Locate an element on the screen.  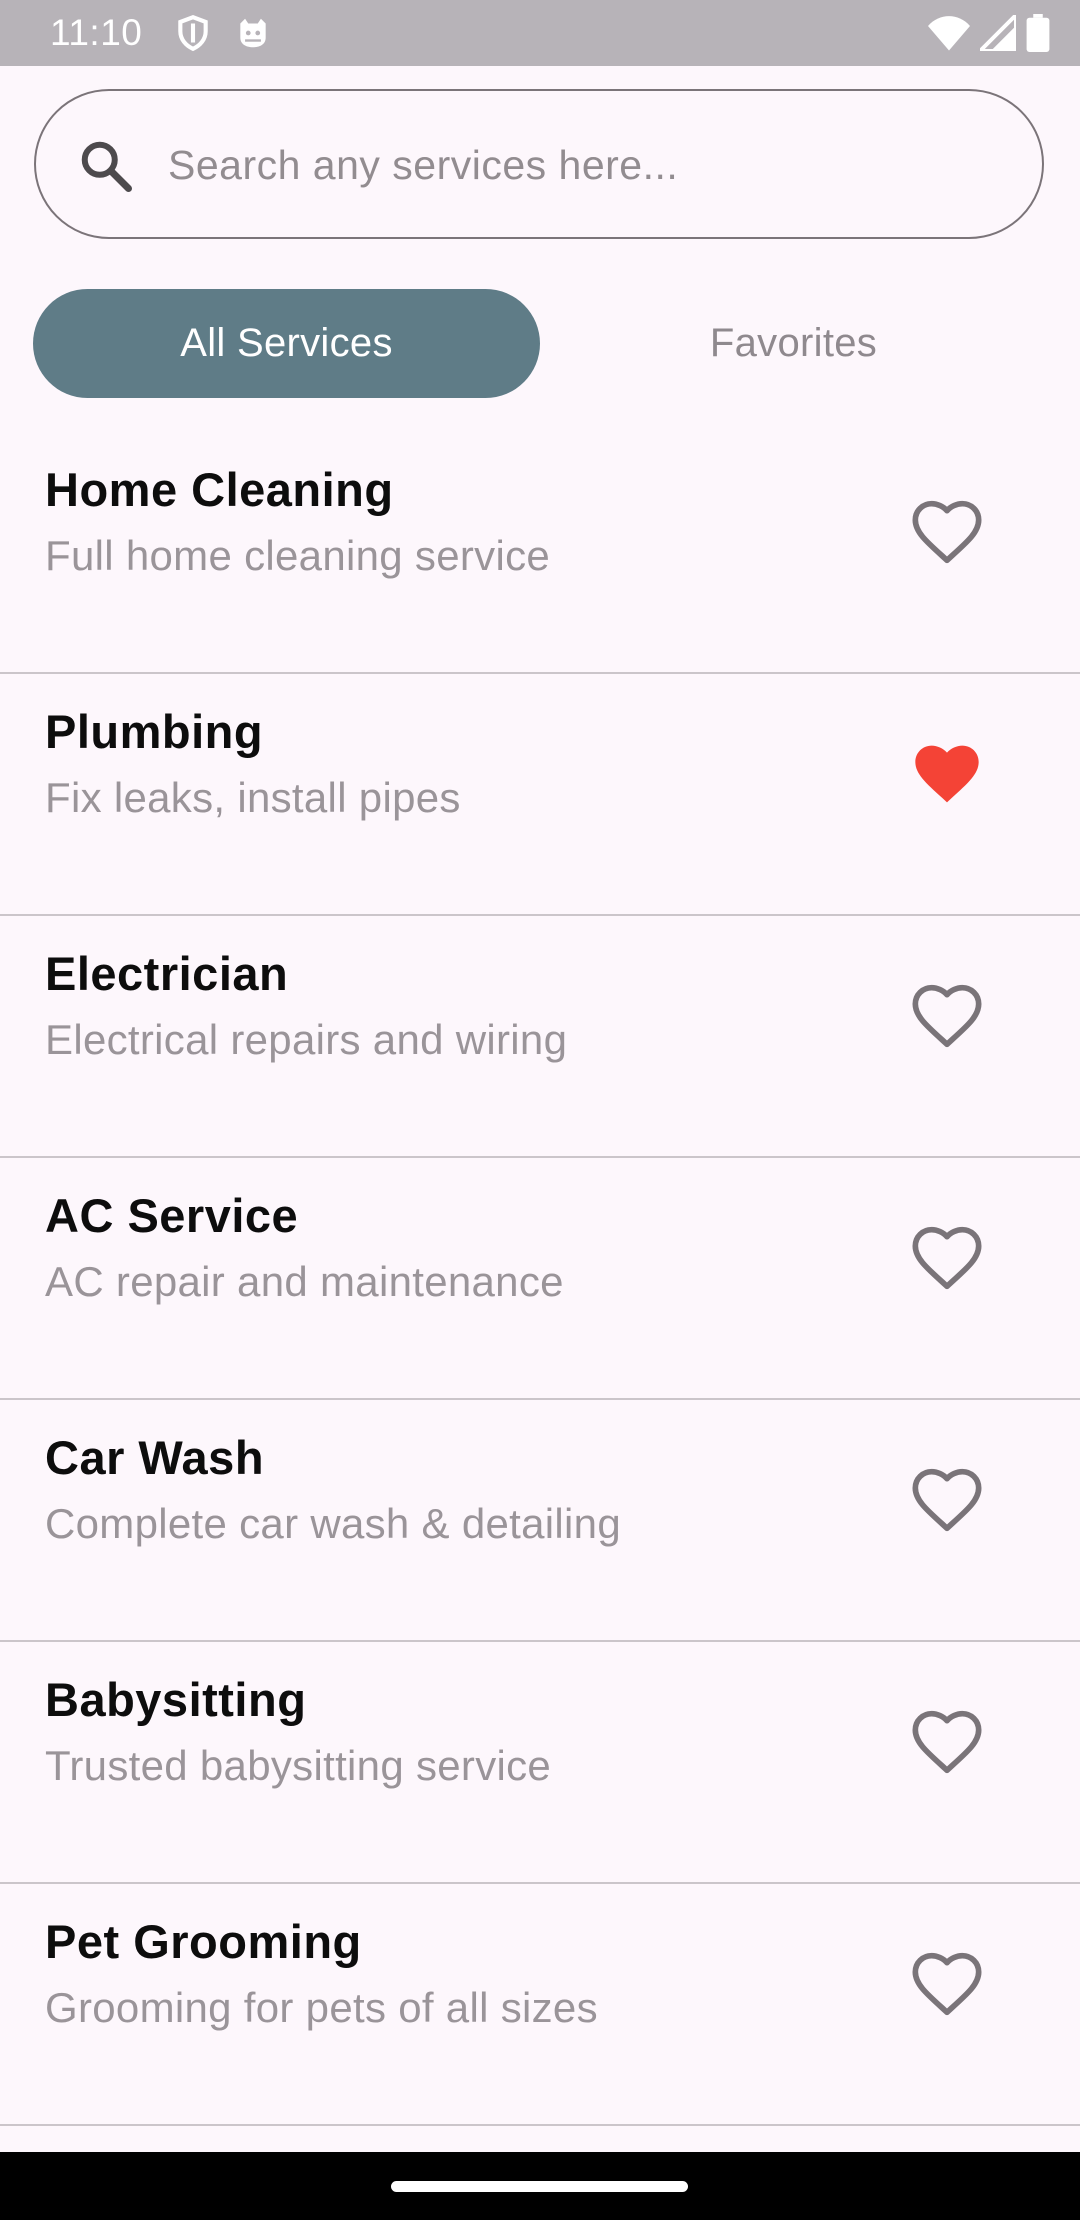
tab-all-services-label: All Services is located at coordinates (286, 343).